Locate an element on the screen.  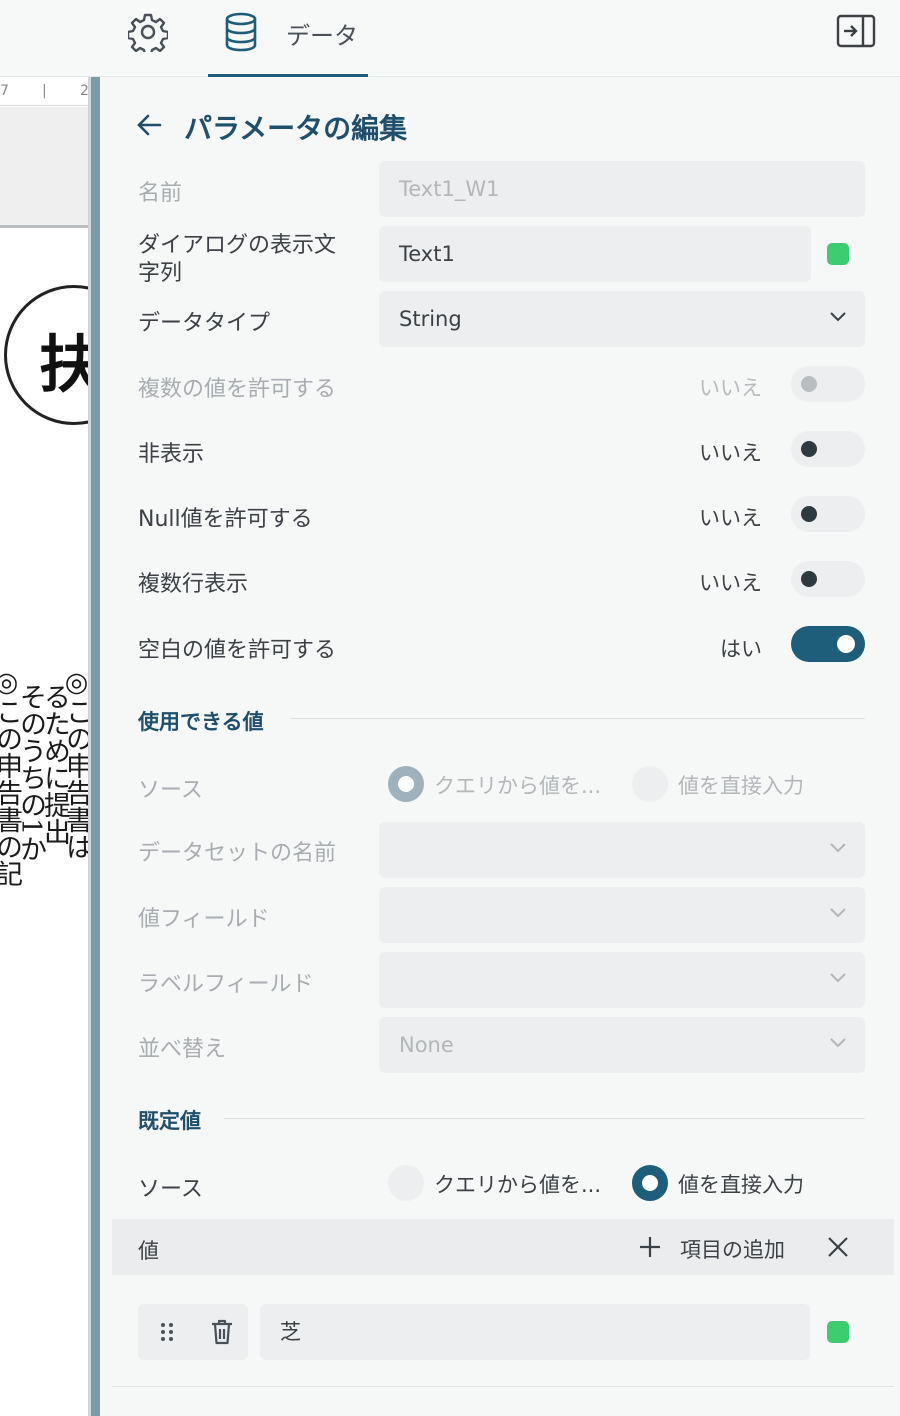
sort-value: None is located at coordinates (426, 1045).